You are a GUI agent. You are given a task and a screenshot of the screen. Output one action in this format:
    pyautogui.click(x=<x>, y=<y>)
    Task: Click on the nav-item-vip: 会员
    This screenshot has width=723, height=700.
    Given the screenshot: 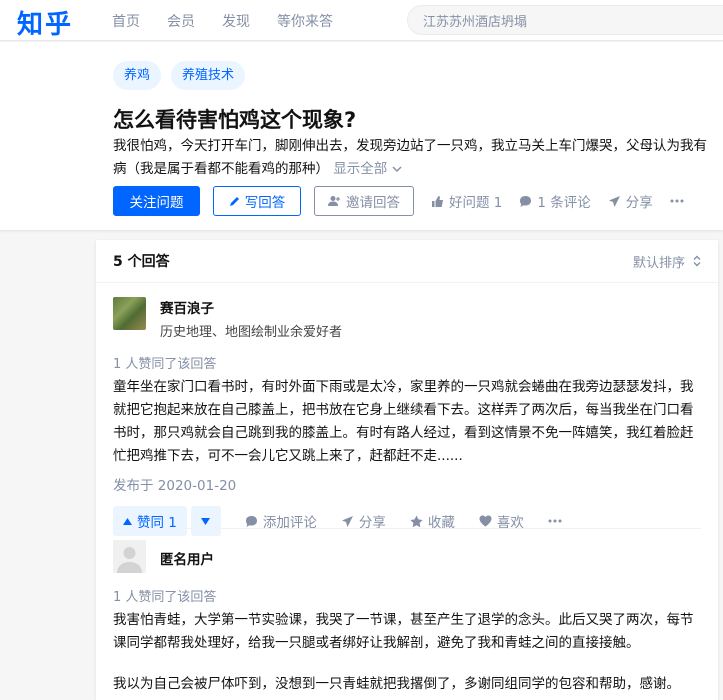 What is the action you would take?
    pyautogui.click(x=181, y=21)
    